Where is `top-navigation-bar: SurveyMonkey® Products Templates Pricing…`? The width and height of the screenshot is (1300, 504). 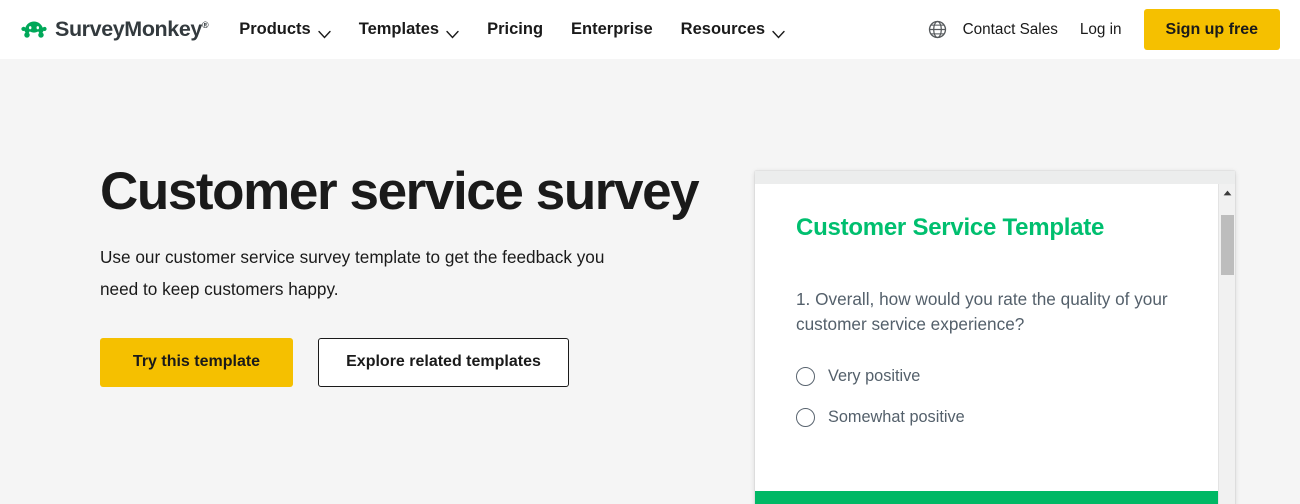 top-navigation-bar: SurveyMonkey® Products Templates Pricing… is located at coordinates (650, 29).